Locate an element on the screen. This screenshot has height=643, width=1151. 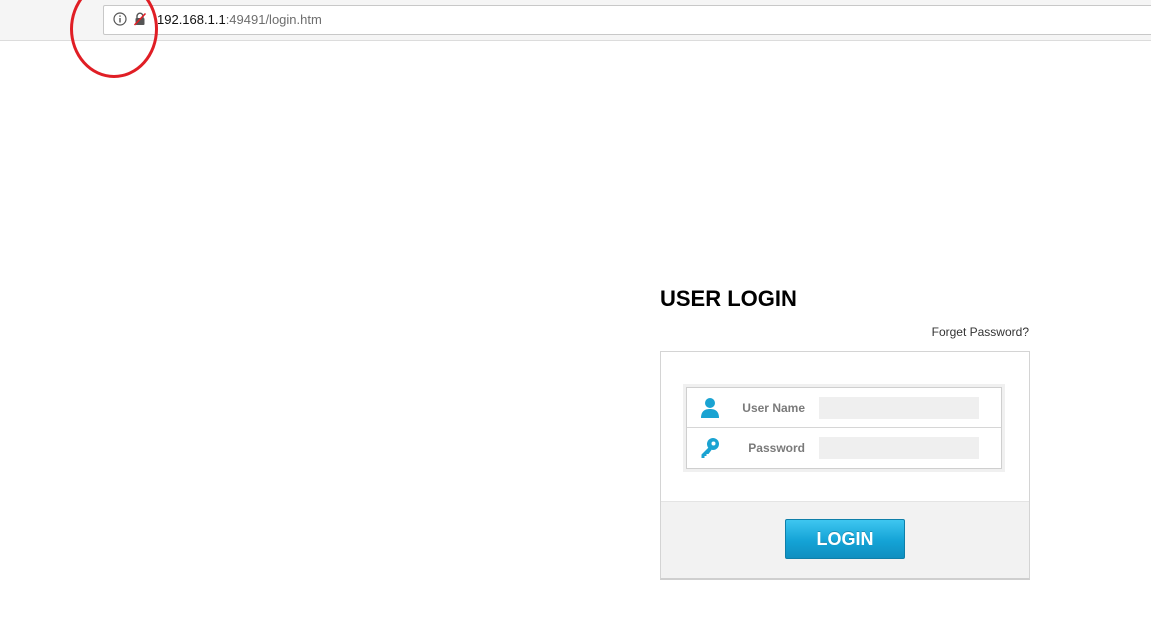
login-panel: User Name Password LOGIN is located at coordinates (845, 465).